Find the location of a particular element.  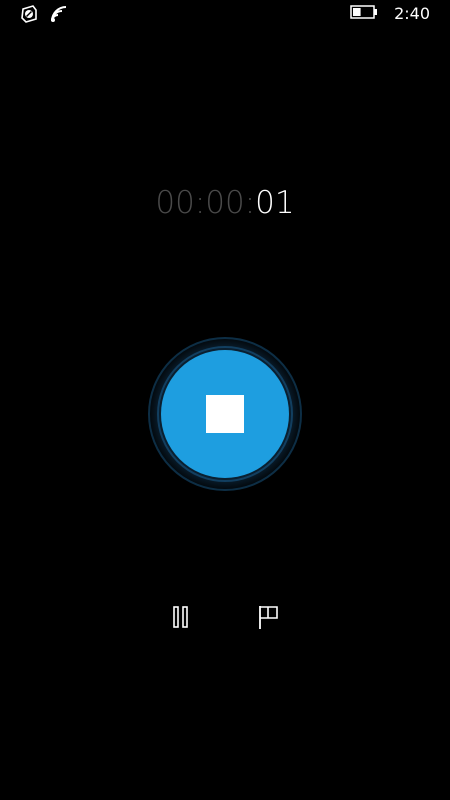

elapsed-timer: 00:00:01 is located at coordinates (225, 203).